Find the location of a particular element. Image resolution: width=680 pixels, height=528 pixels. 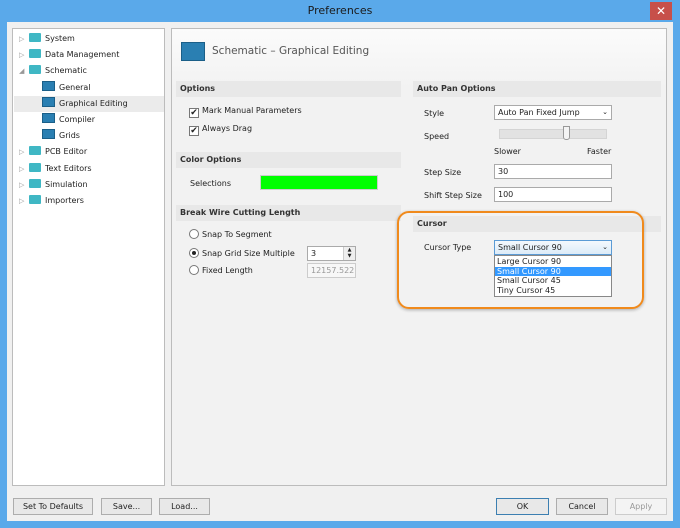

tree-item-compiler: Compiler is located at coordinates (68, 120).